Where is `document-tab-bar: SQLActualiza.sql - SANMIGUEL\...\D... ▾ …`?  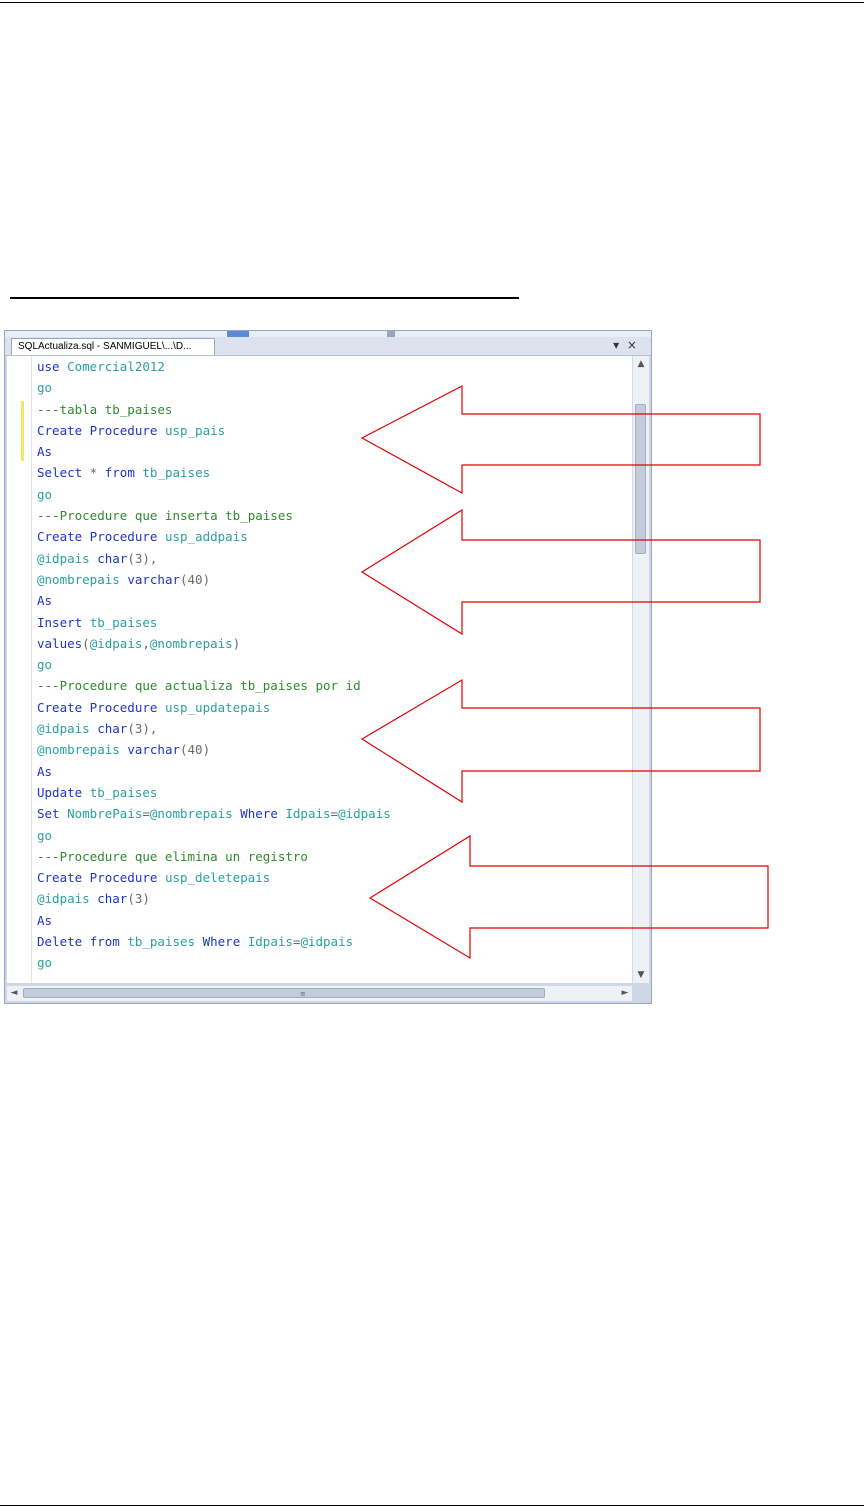 document-tab-bar: SQLActualiza.sql - SANMIGUEL\...\D... ▾ … is located at coordinates (328, 346).